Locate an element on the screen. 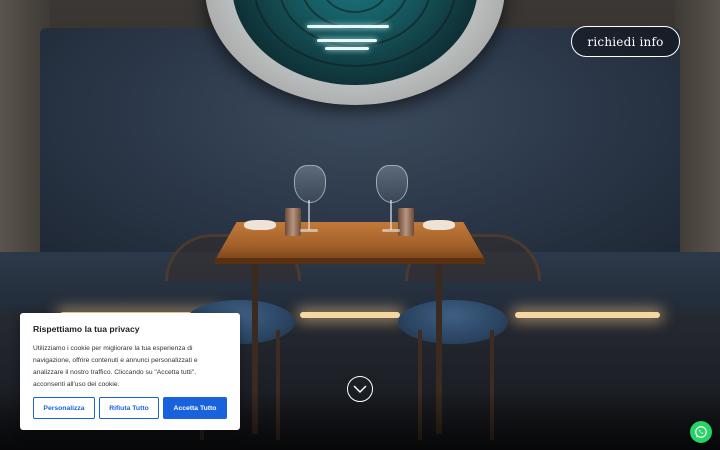 The height and width of the screenshot is (450, 720). cookie-title: Rispettiamo la tua privacy is located at coordinates (86, 329).